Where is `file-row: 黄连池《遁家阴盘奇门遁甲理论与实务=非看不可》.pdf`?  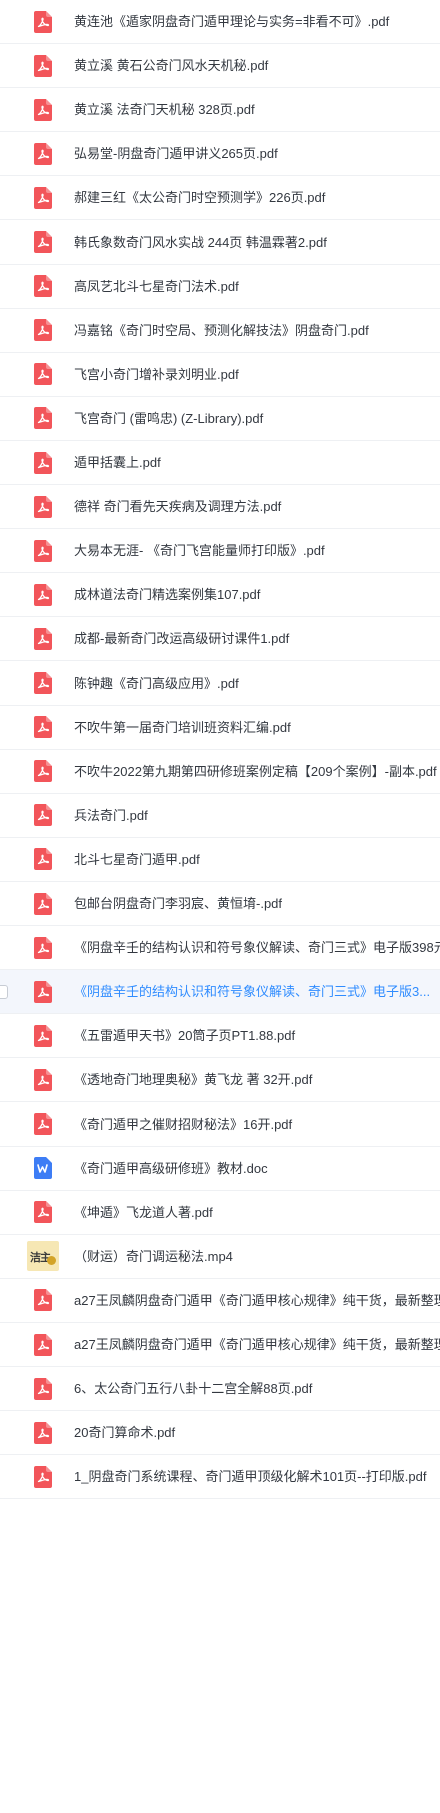
file-row: 黄连池《遁家阴盘奇门遁甲理论与实务=非看不可》.pdf is located at coordinates (220, 22).